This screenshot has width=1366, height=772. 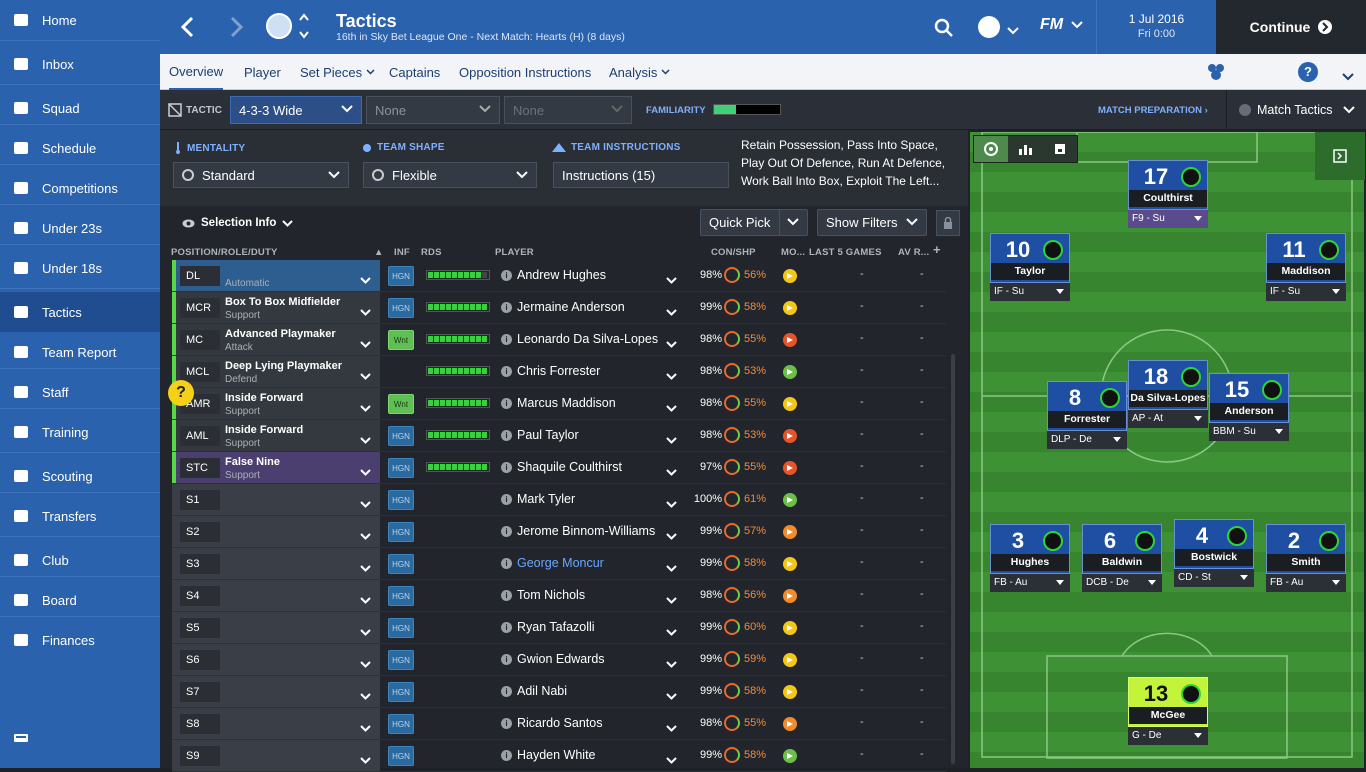 I want to click on player-name: Ryan Tafazolli, so click(x=556, y=627).